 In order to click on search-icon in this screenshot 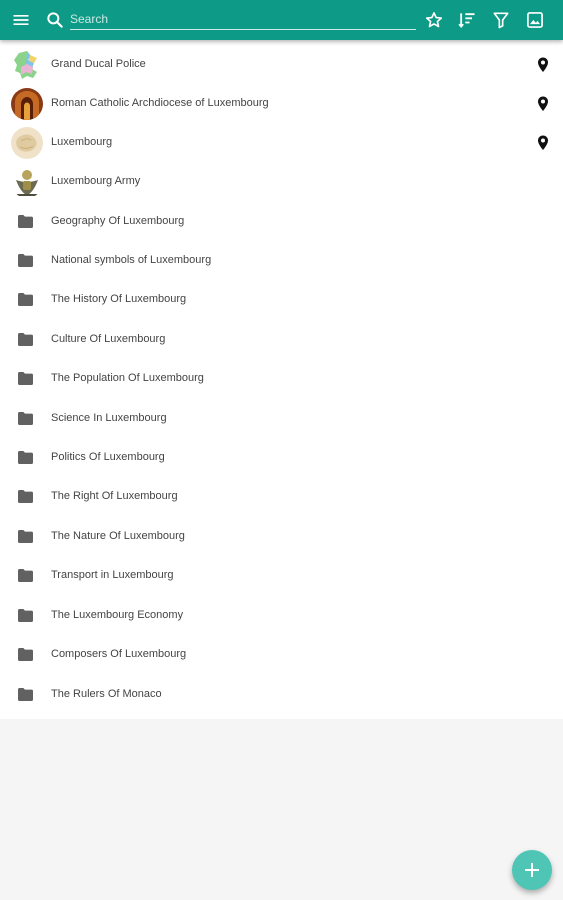, I will do `click(55, 20)`.